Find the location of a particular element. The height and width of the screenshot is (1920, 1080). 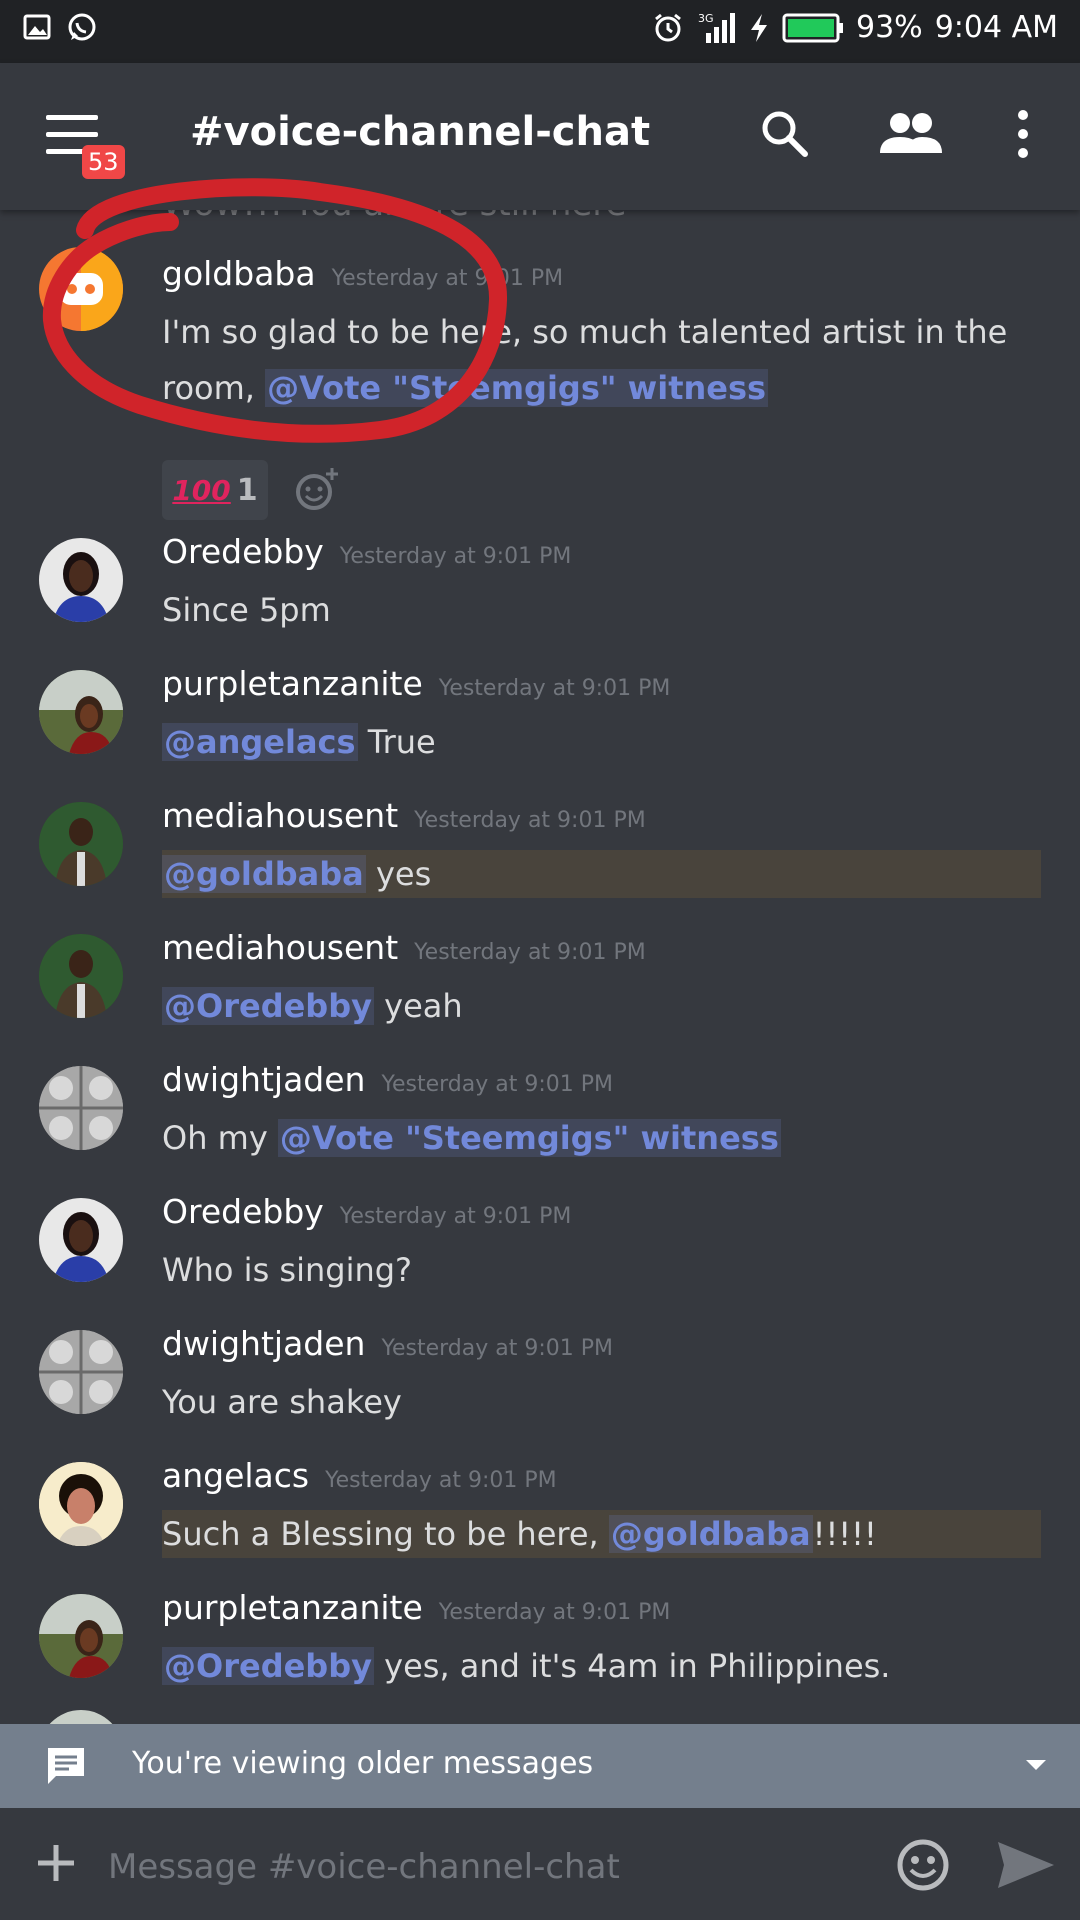

message-text: Since 5pm is located at coordinates (246, 610).